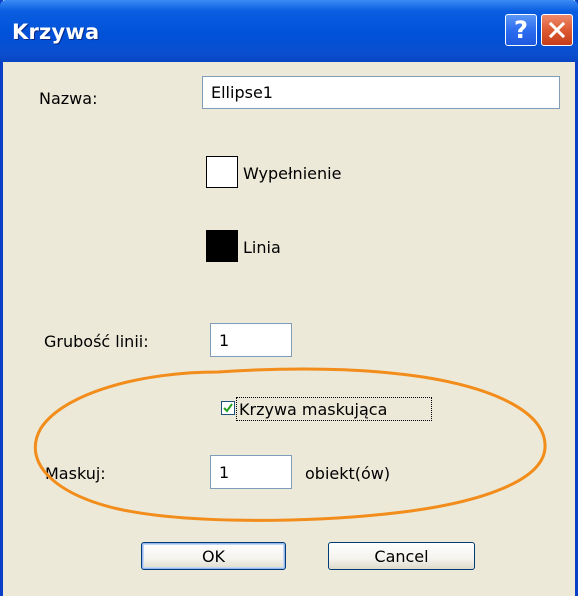  What do you see at coordinates (381, 92) in the screenshot?
I see `name-field: Ellipse1` at bounding box center [381, 92].